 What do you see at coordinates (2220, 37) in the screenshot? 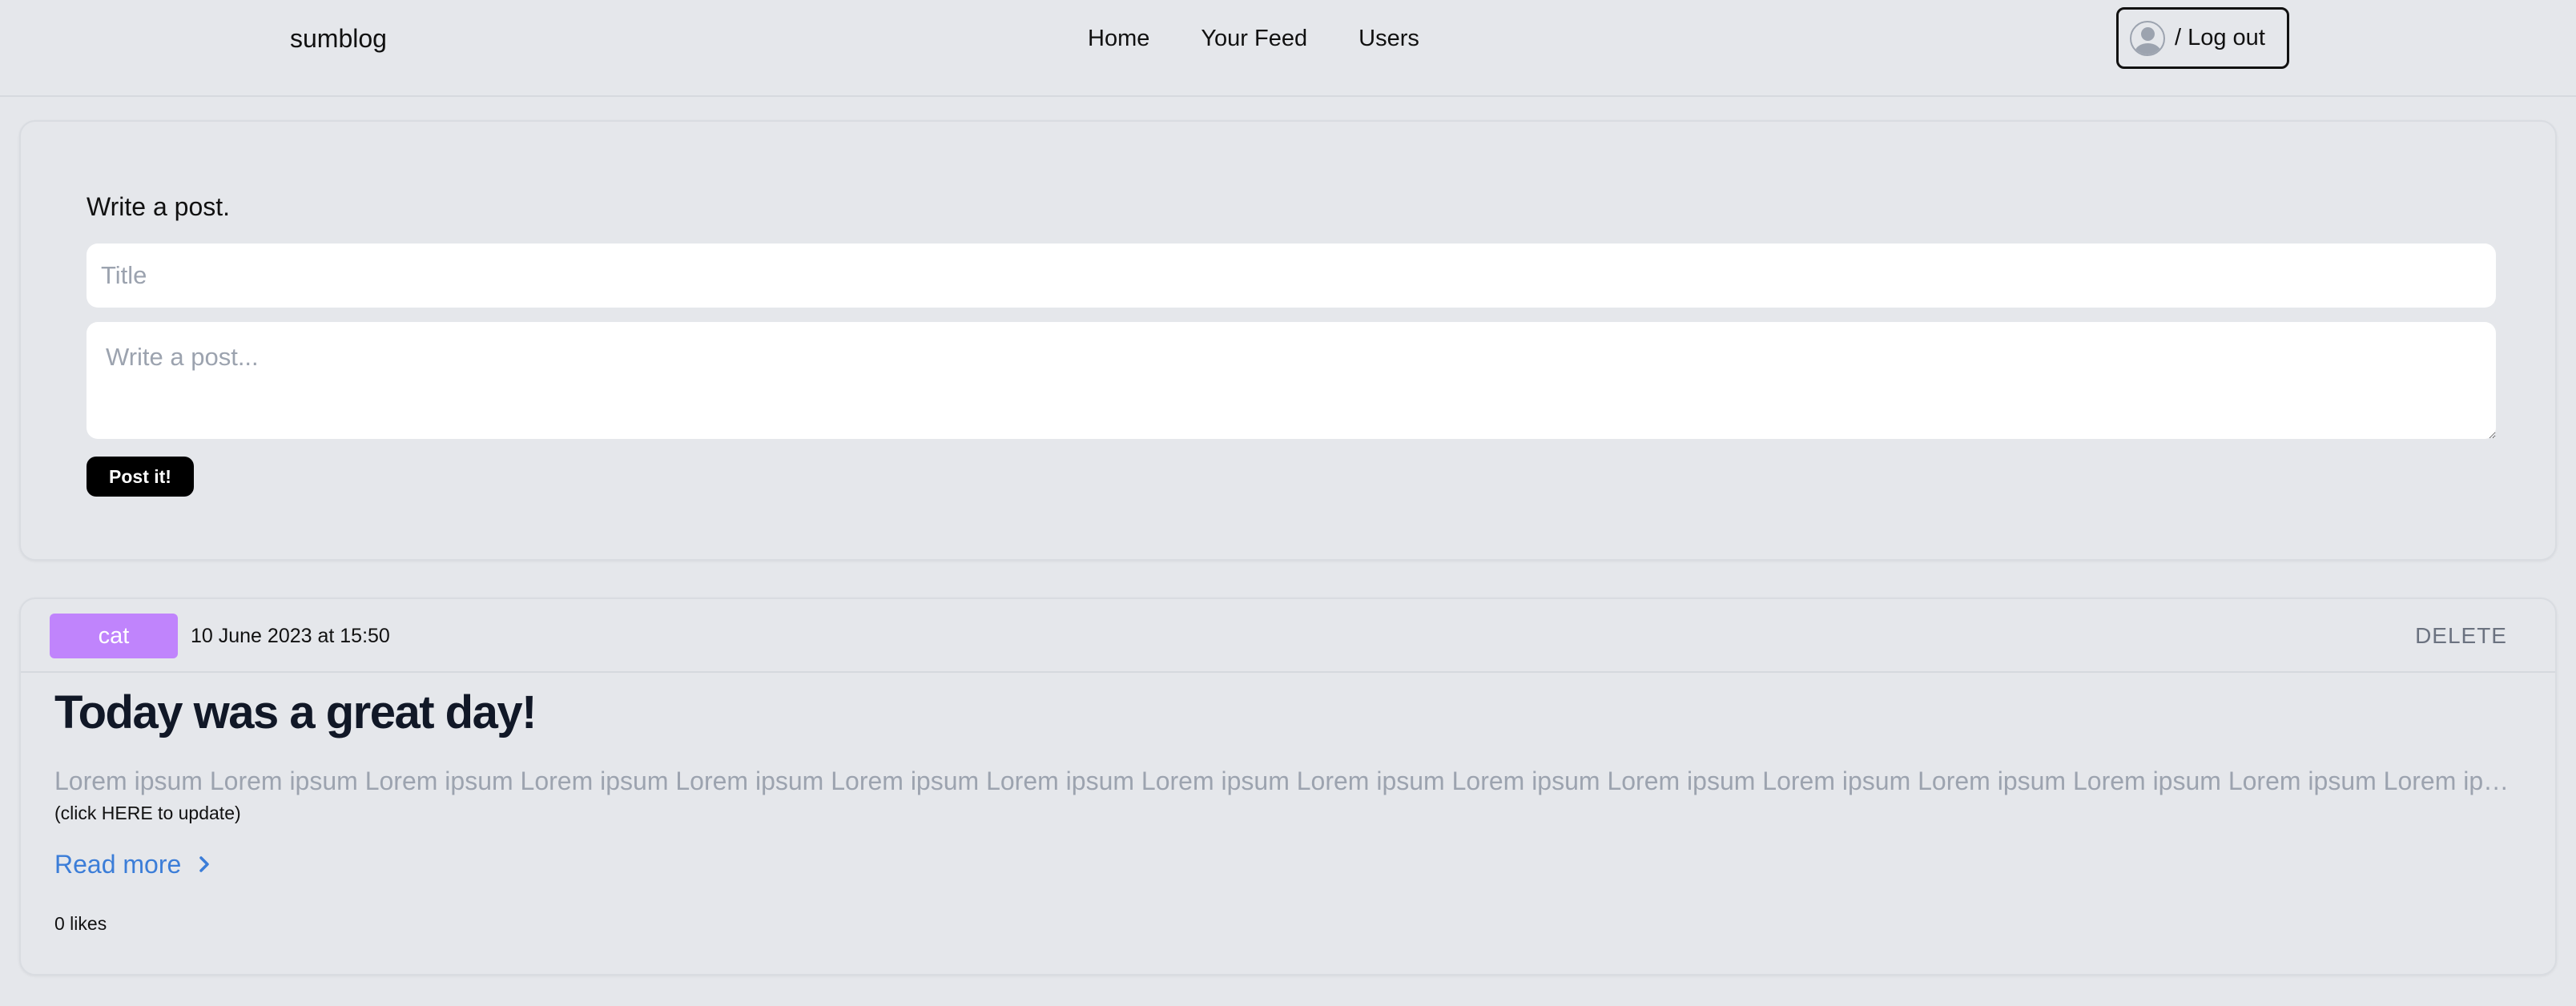
I see `logout-label: / Log out` at bounding box center [2220, 37].